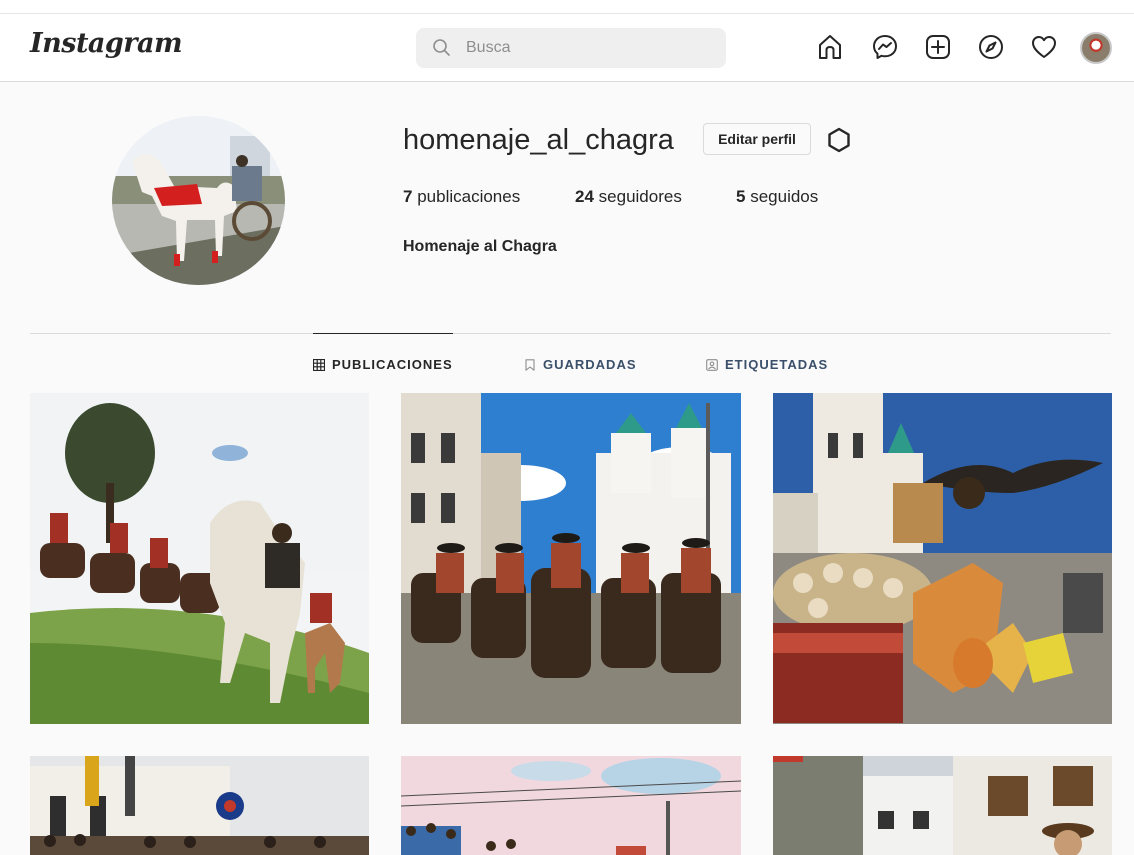 The width and height of the screenshot is (1134, 855). Describe the element at coordinates (991, 47) in the screenshot. I see `explore-icon` at that location.